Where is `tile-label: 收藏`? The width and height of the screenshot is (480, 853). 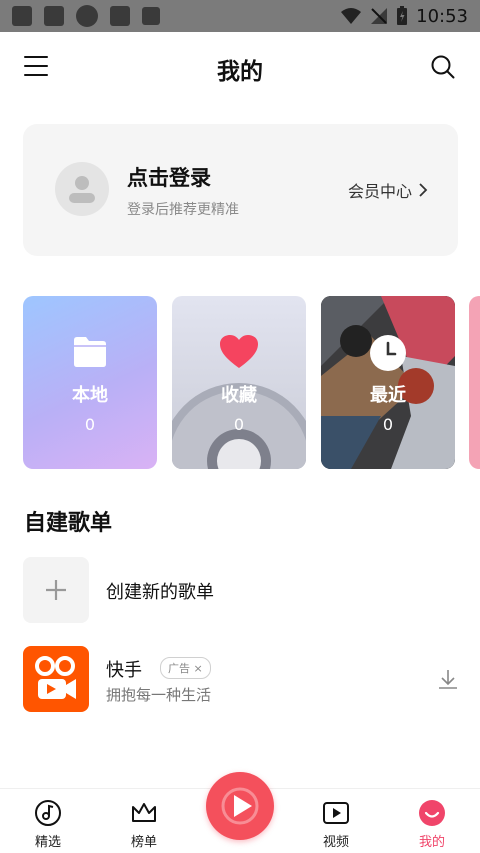 tile-label: 收藏 is located at coordinates (239, 395).